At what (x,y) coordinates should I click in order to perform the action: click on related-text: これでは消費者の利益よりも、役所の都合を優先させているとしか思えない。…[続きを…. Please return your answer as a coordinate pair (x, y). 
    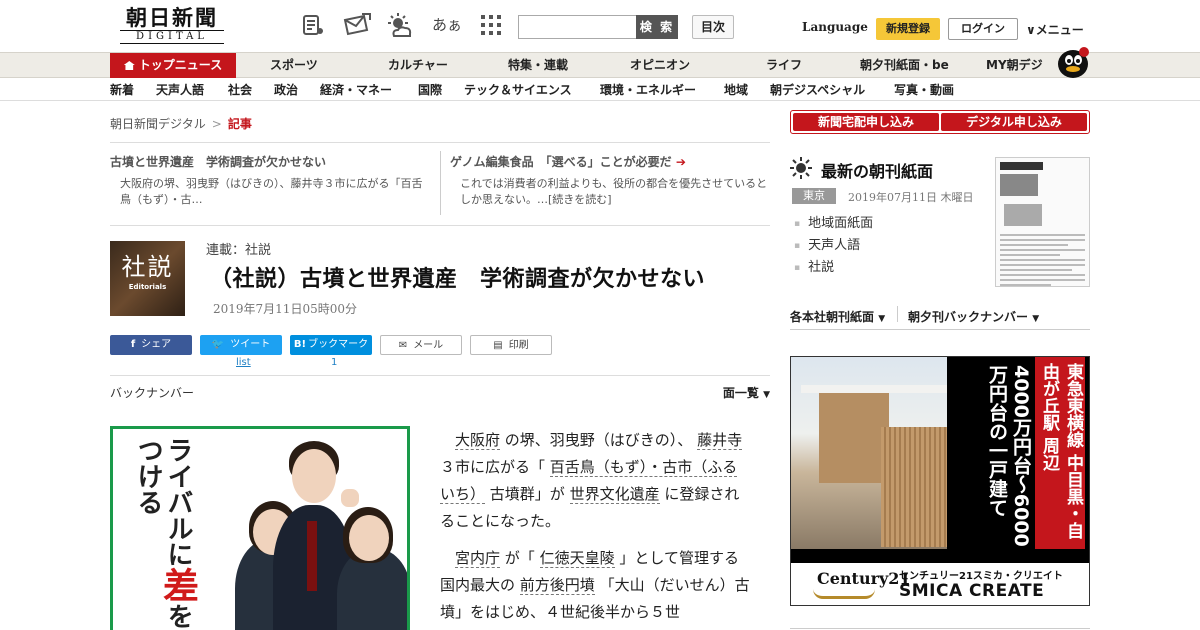
    Looking at the image, I should click on (614, 191).